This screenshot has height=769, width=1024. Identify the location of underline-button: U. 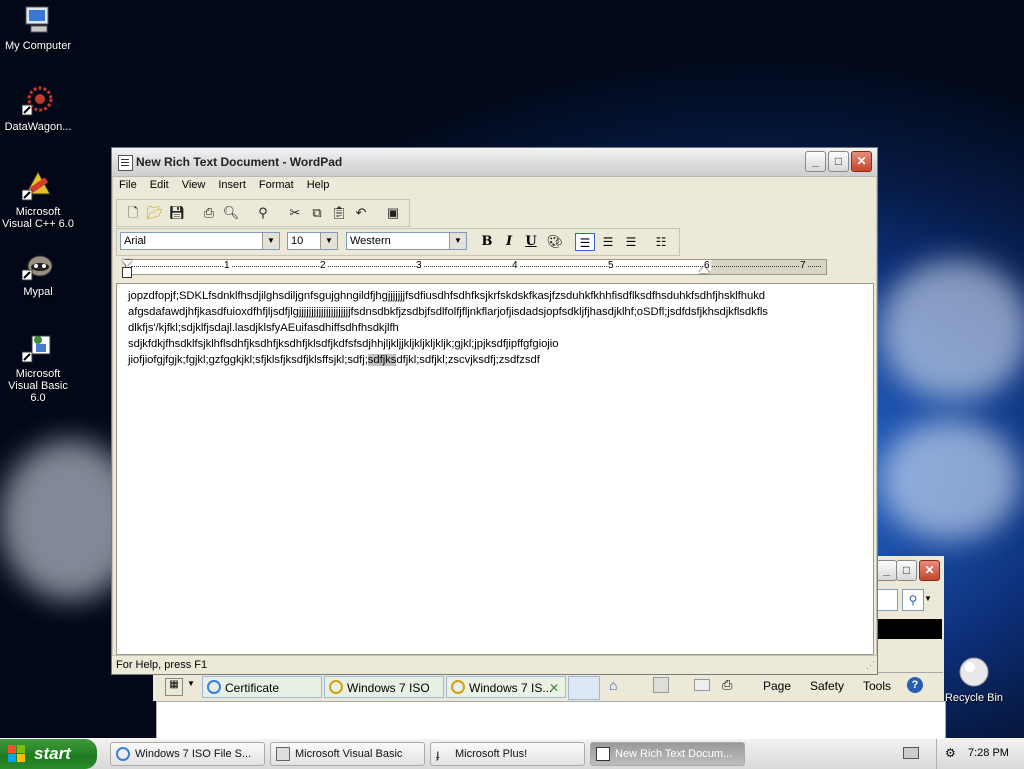
(531, 242).